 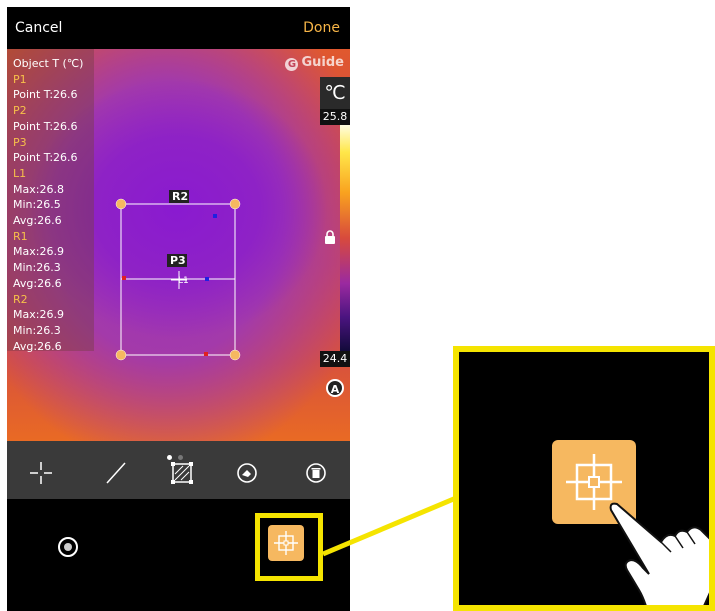 I want to click on tap-hand-icon, so click(x=659, y=553).